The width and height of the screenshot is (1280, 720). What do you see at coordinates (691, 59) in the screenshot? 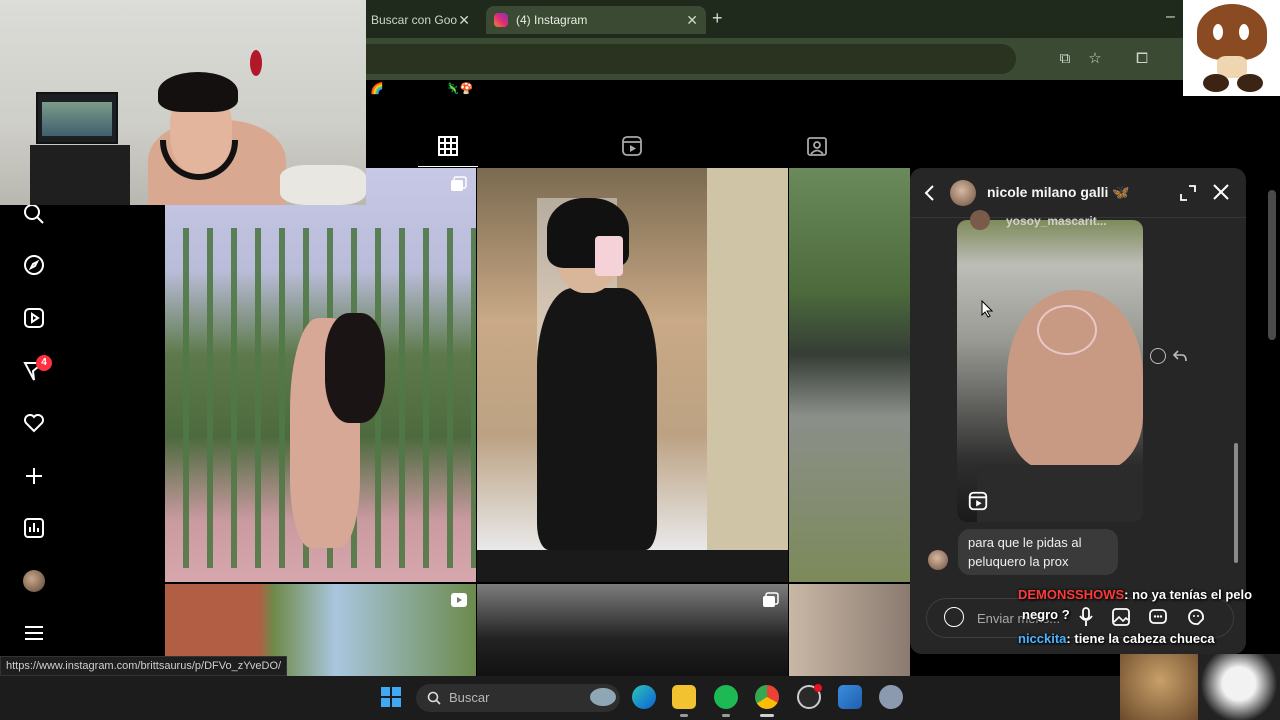
I see `address-bar` at bounding box center [691, 59].